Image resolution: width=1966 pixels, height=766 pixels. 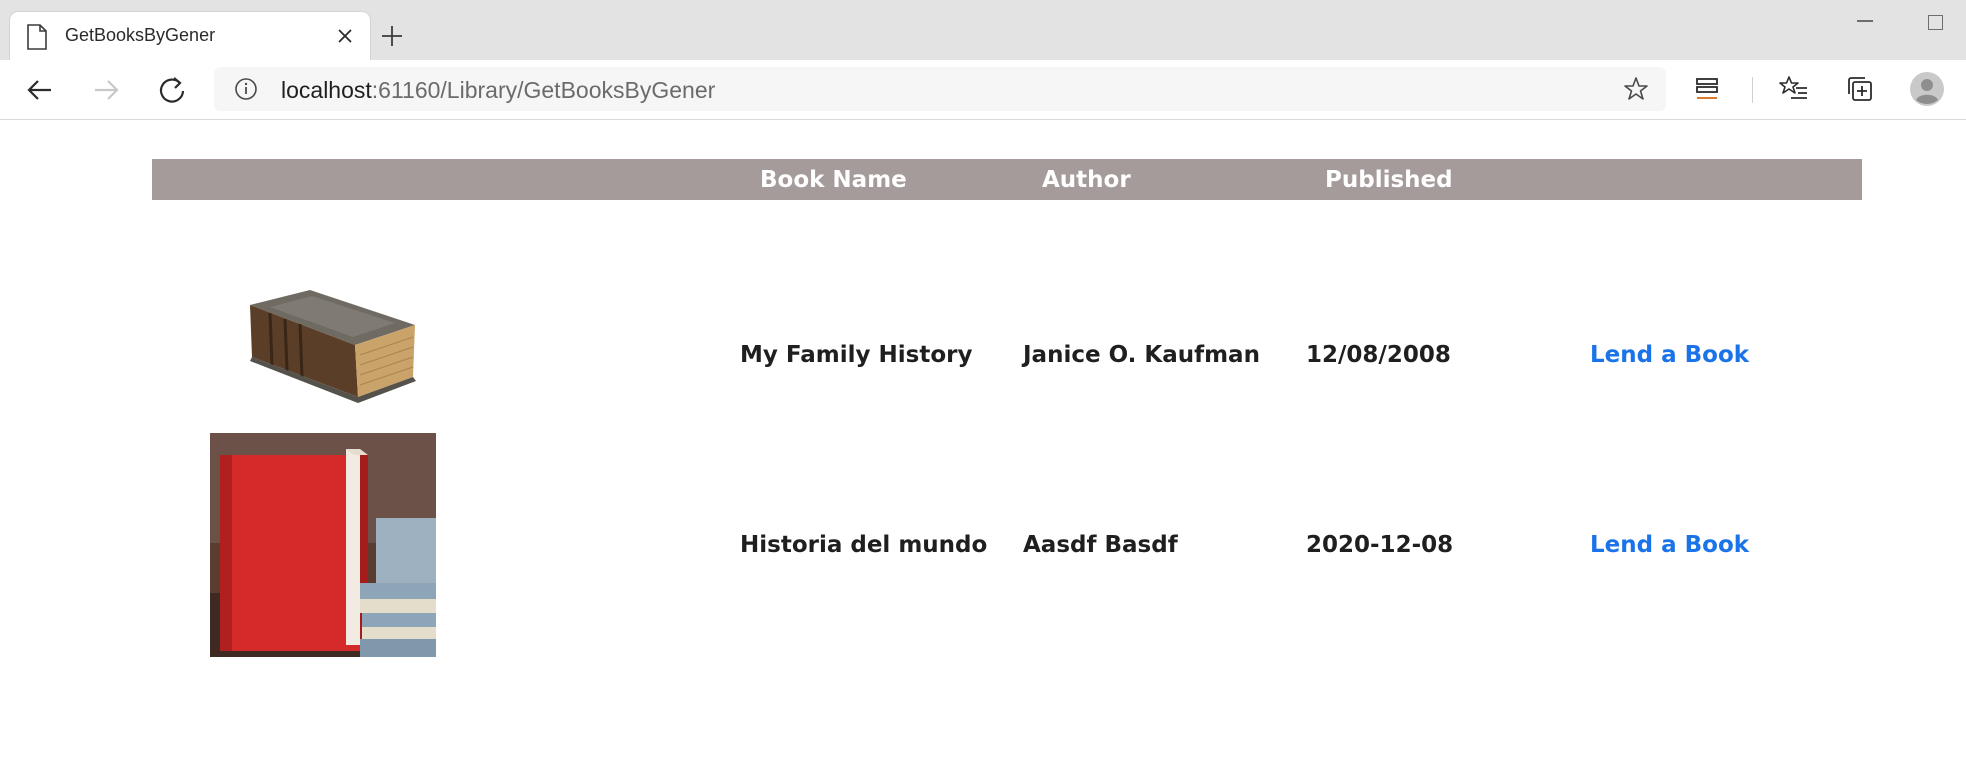 I want to click on star-icon, so click(x=1636, y=89).